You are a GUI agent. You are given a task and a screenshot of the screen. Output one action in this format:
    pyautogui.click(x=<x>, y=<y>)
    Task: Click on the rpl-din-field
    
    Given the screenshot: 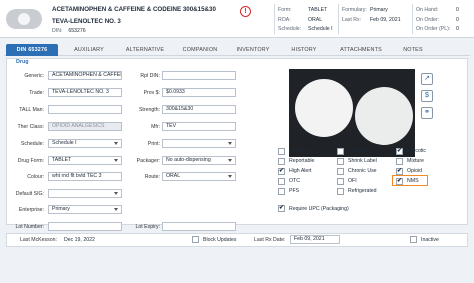 What is the action you would take?
    pyautogui.click(x=199, y=75)
    